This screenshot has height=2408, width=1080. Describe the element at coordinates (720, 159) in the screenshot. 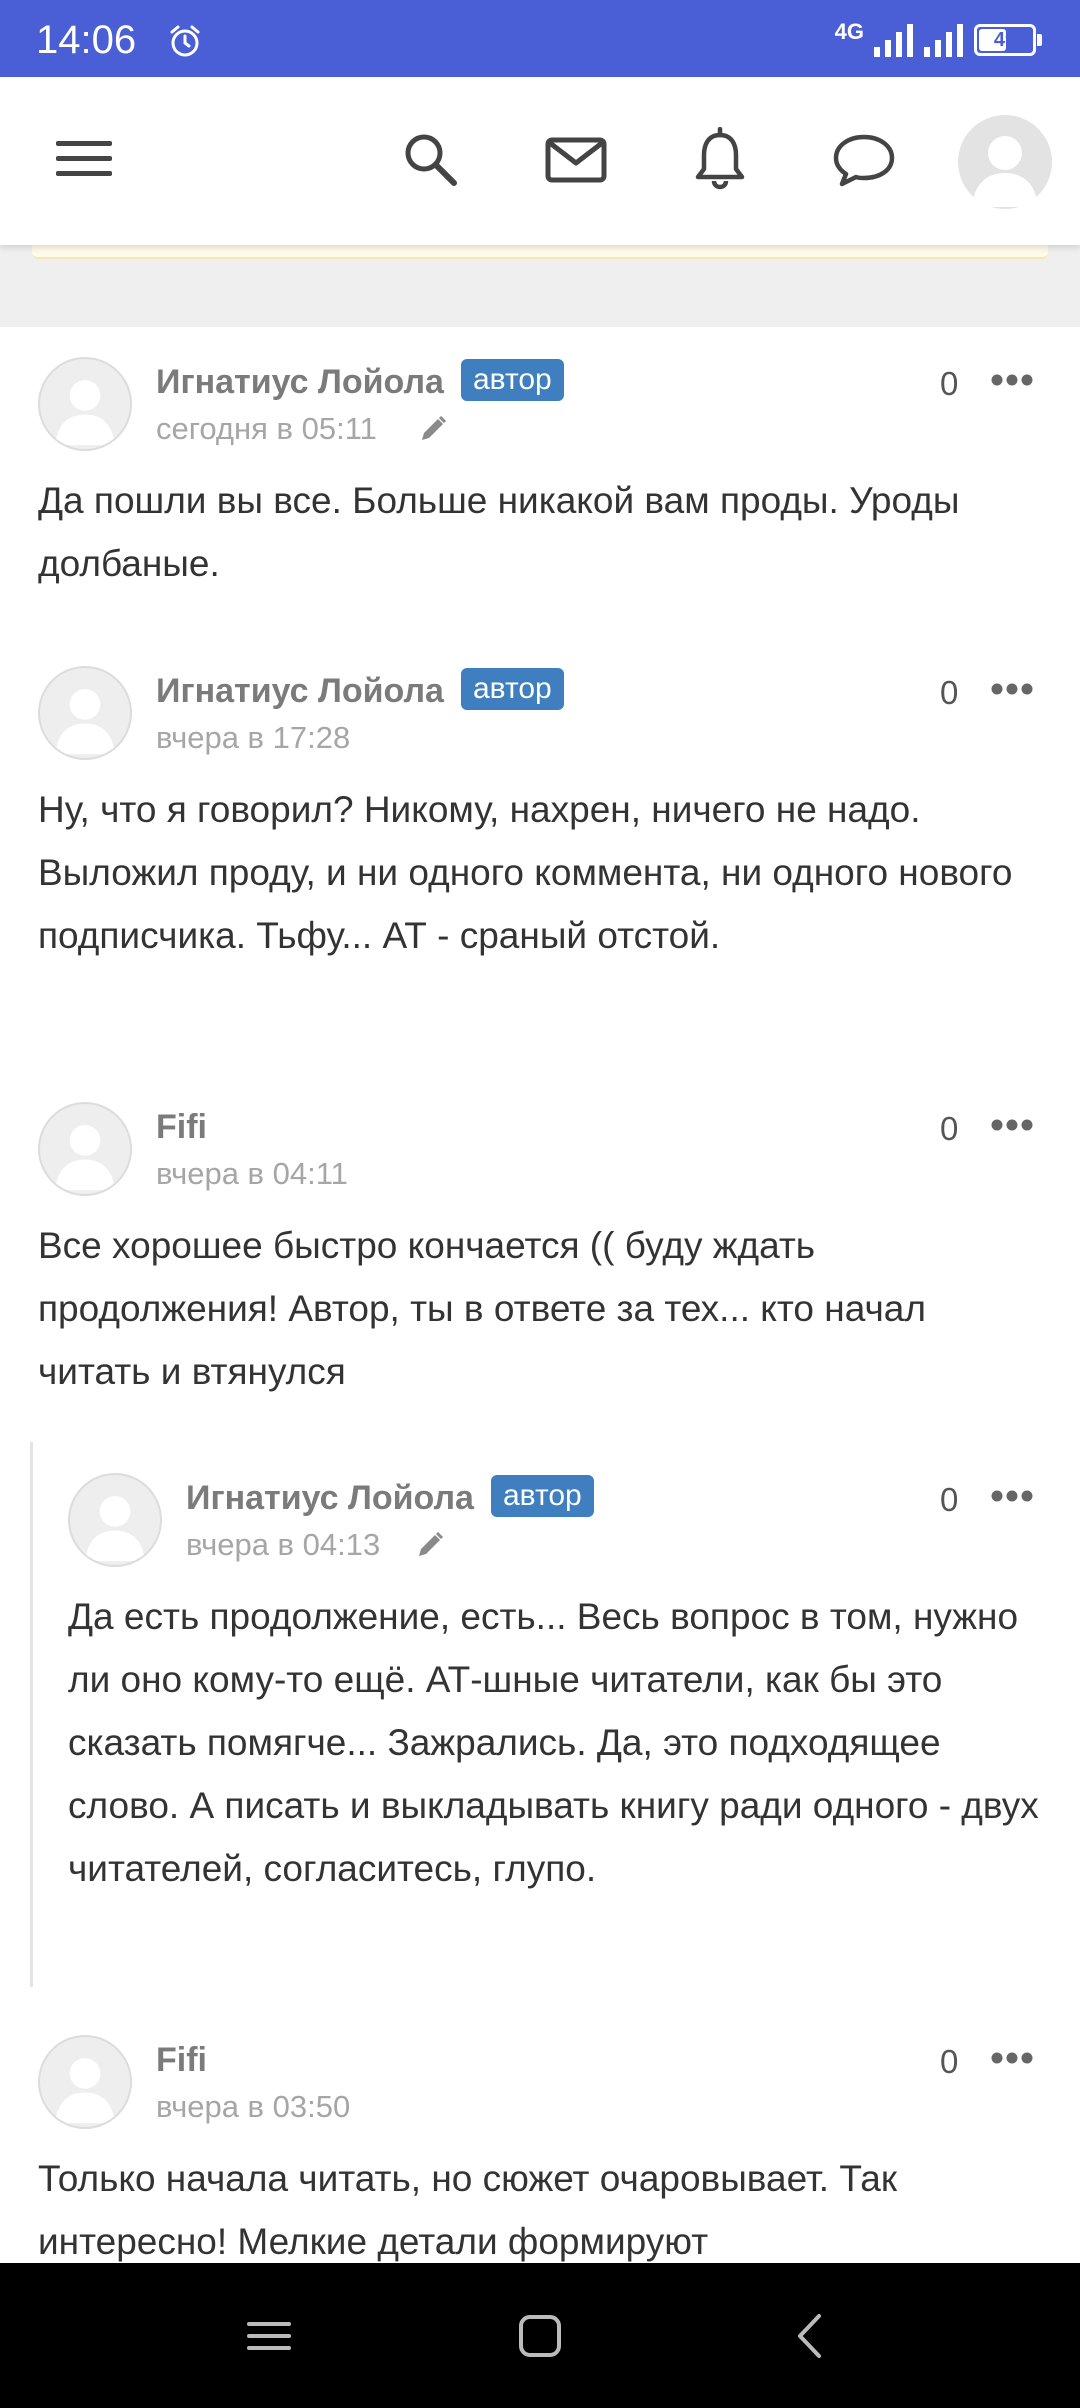

I see `bell-icon` at that location.